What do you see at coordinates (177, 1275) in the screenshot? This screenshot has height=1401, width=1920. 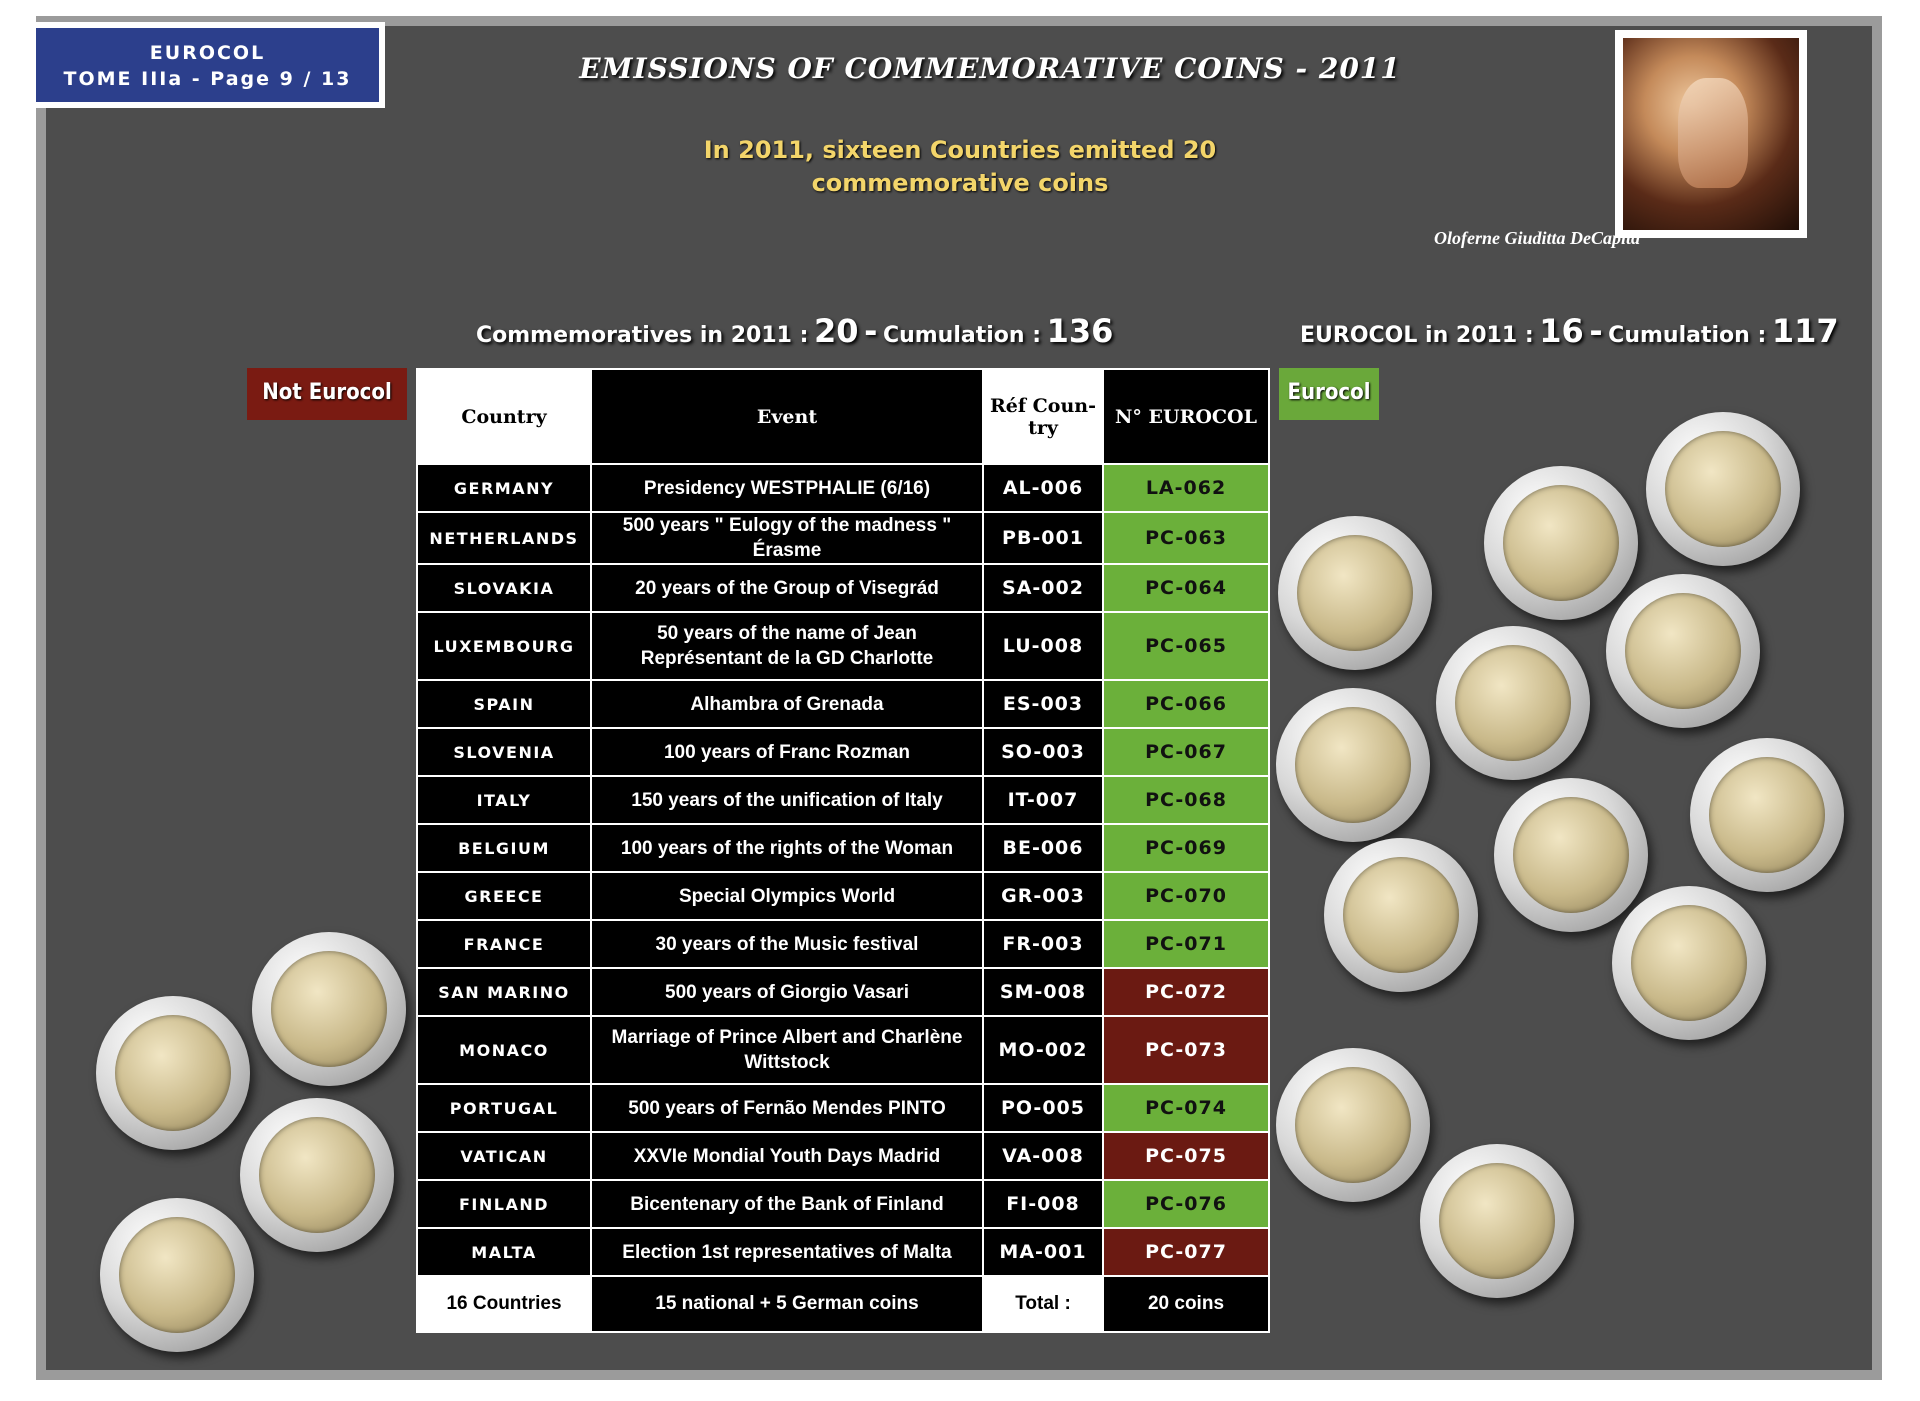 I see `malta-coin-image` at bounding box center [177, 1275].